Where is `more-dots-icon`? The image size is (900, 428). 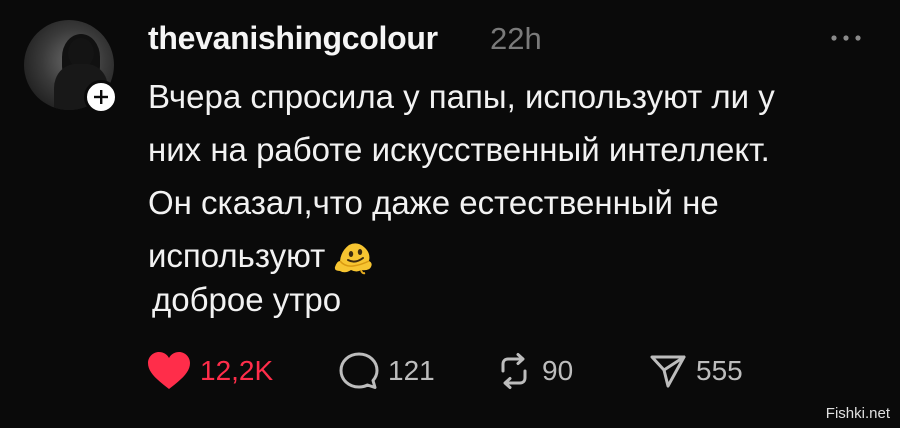 more-dots-icon is located at coordinates (846, 38).